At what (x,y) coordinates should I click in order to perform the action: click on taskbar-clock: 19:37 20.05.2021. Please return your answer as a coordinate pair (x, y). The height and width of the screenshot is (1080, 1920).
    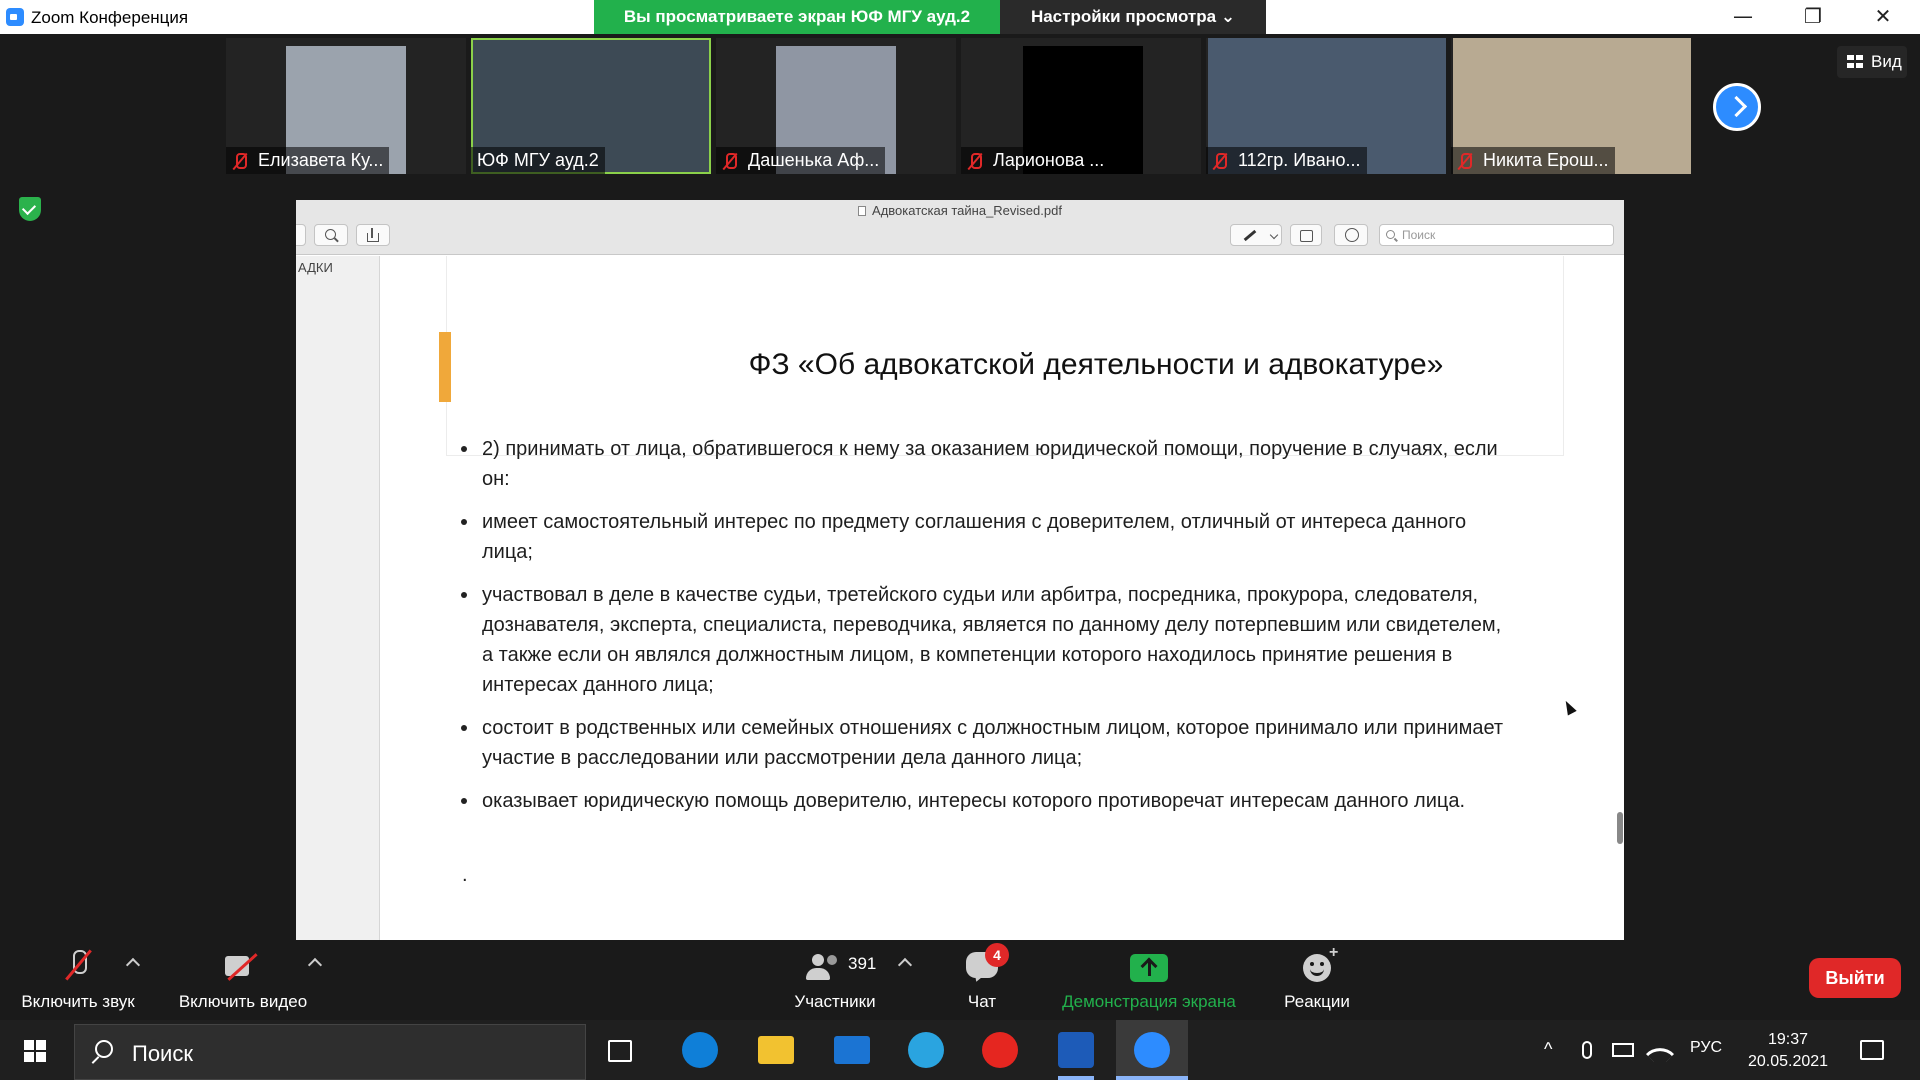
    Looking at the image, I should click on (1788, 1051).